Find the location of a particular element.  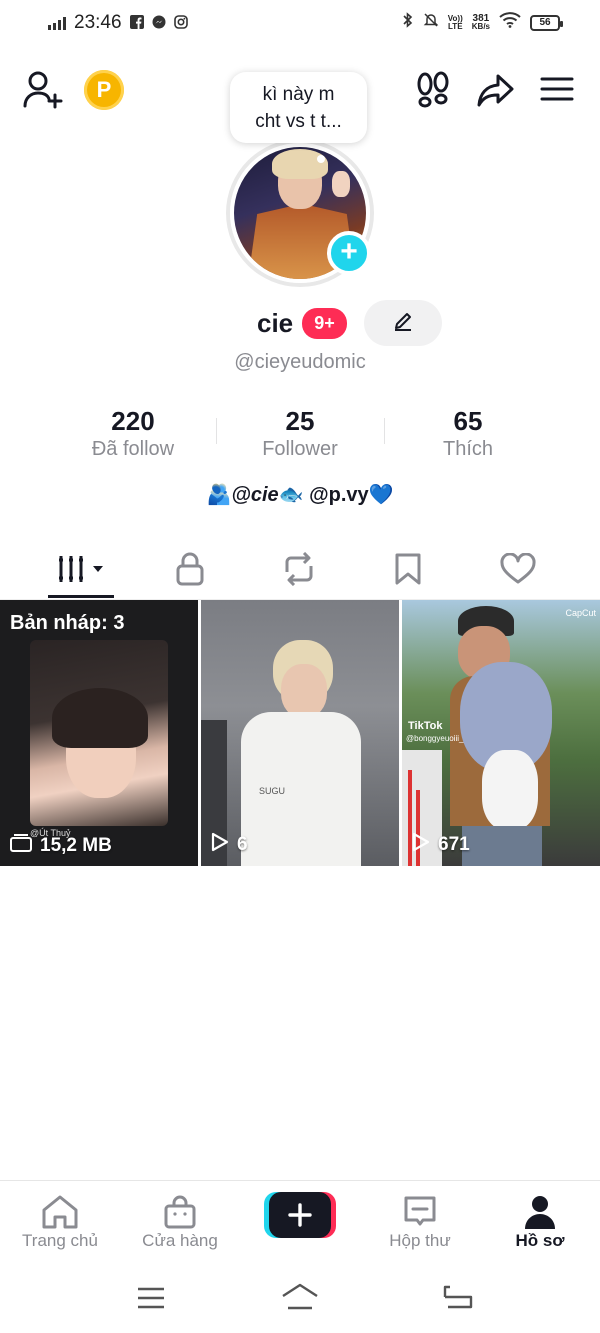

tab-liked is located at coordinates (518, 571).